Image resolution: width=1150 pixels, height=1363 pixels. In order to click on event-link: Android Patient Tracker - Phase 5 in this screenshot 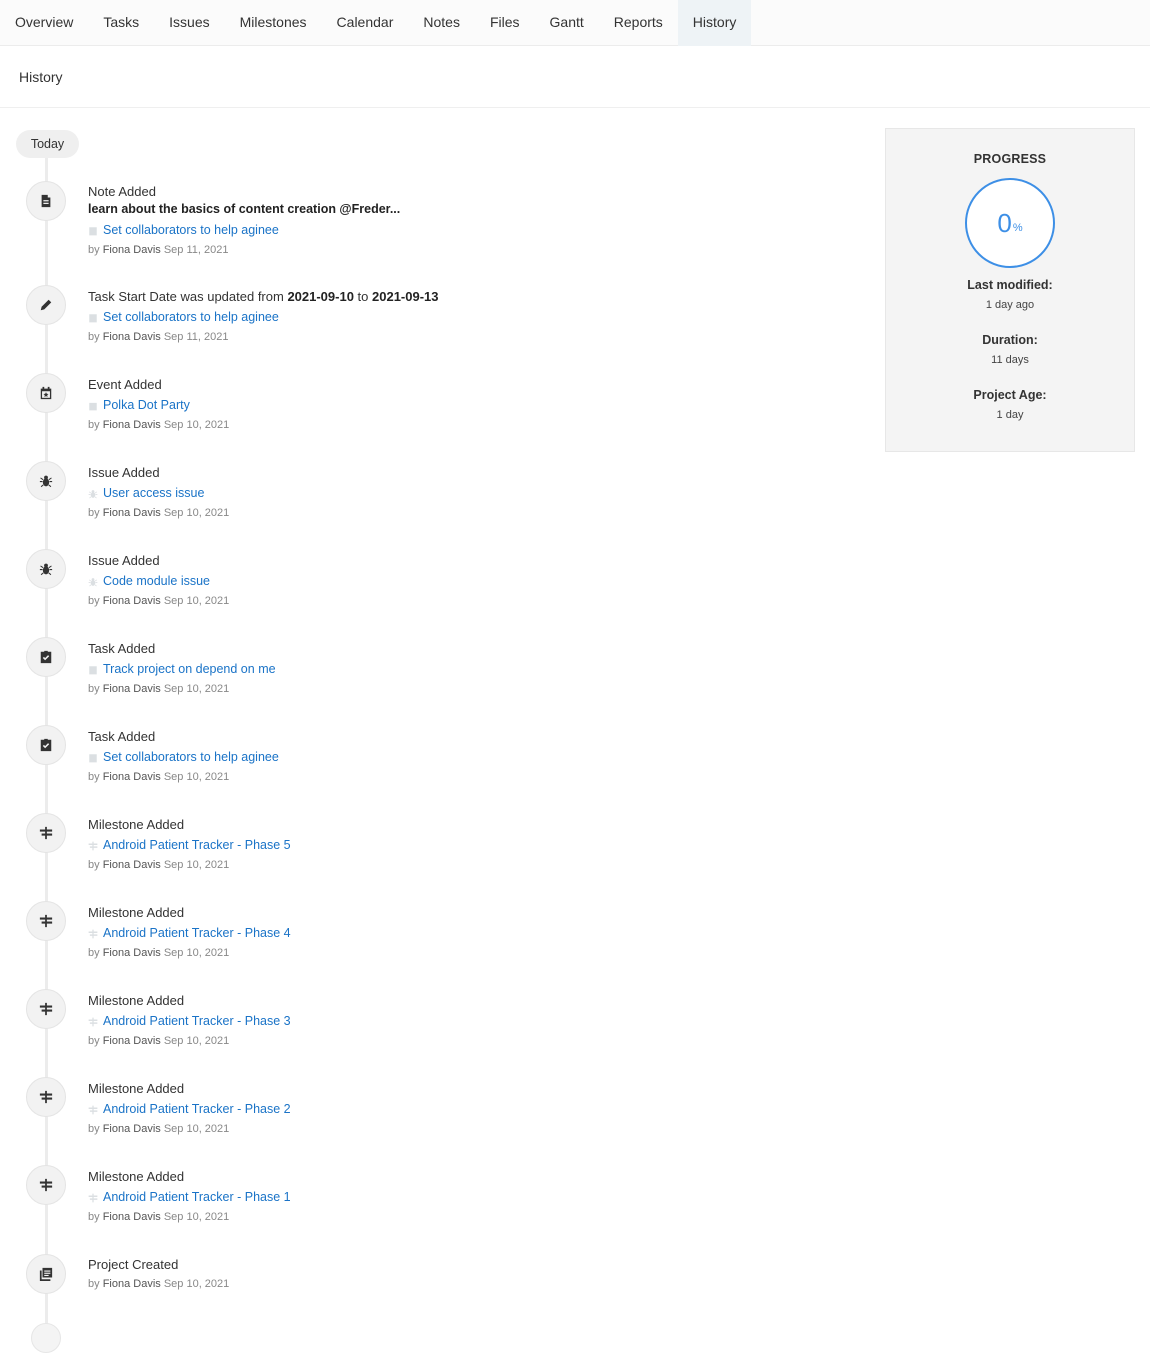, I will do `click(468, 845)`.